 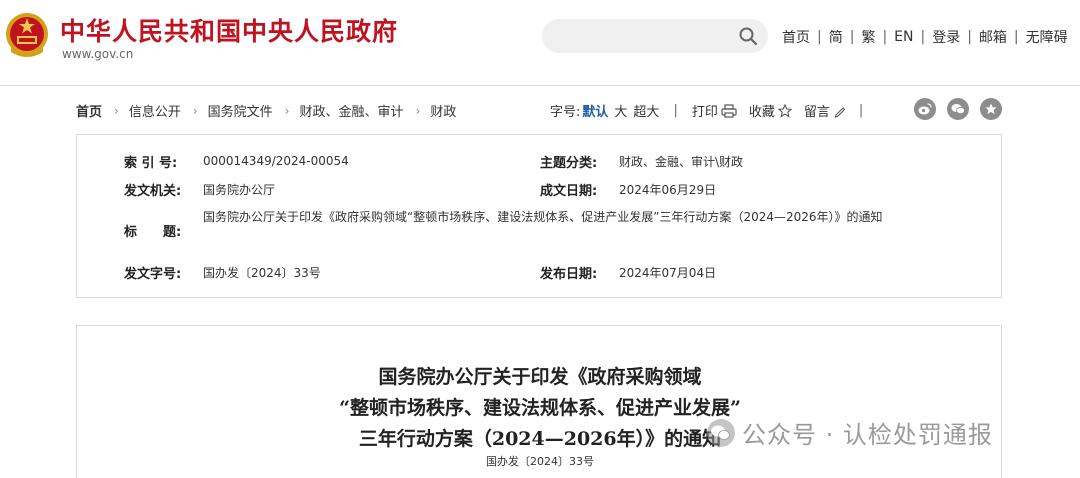 I want to click on weibo-glyph, so click(x=925, y=109).